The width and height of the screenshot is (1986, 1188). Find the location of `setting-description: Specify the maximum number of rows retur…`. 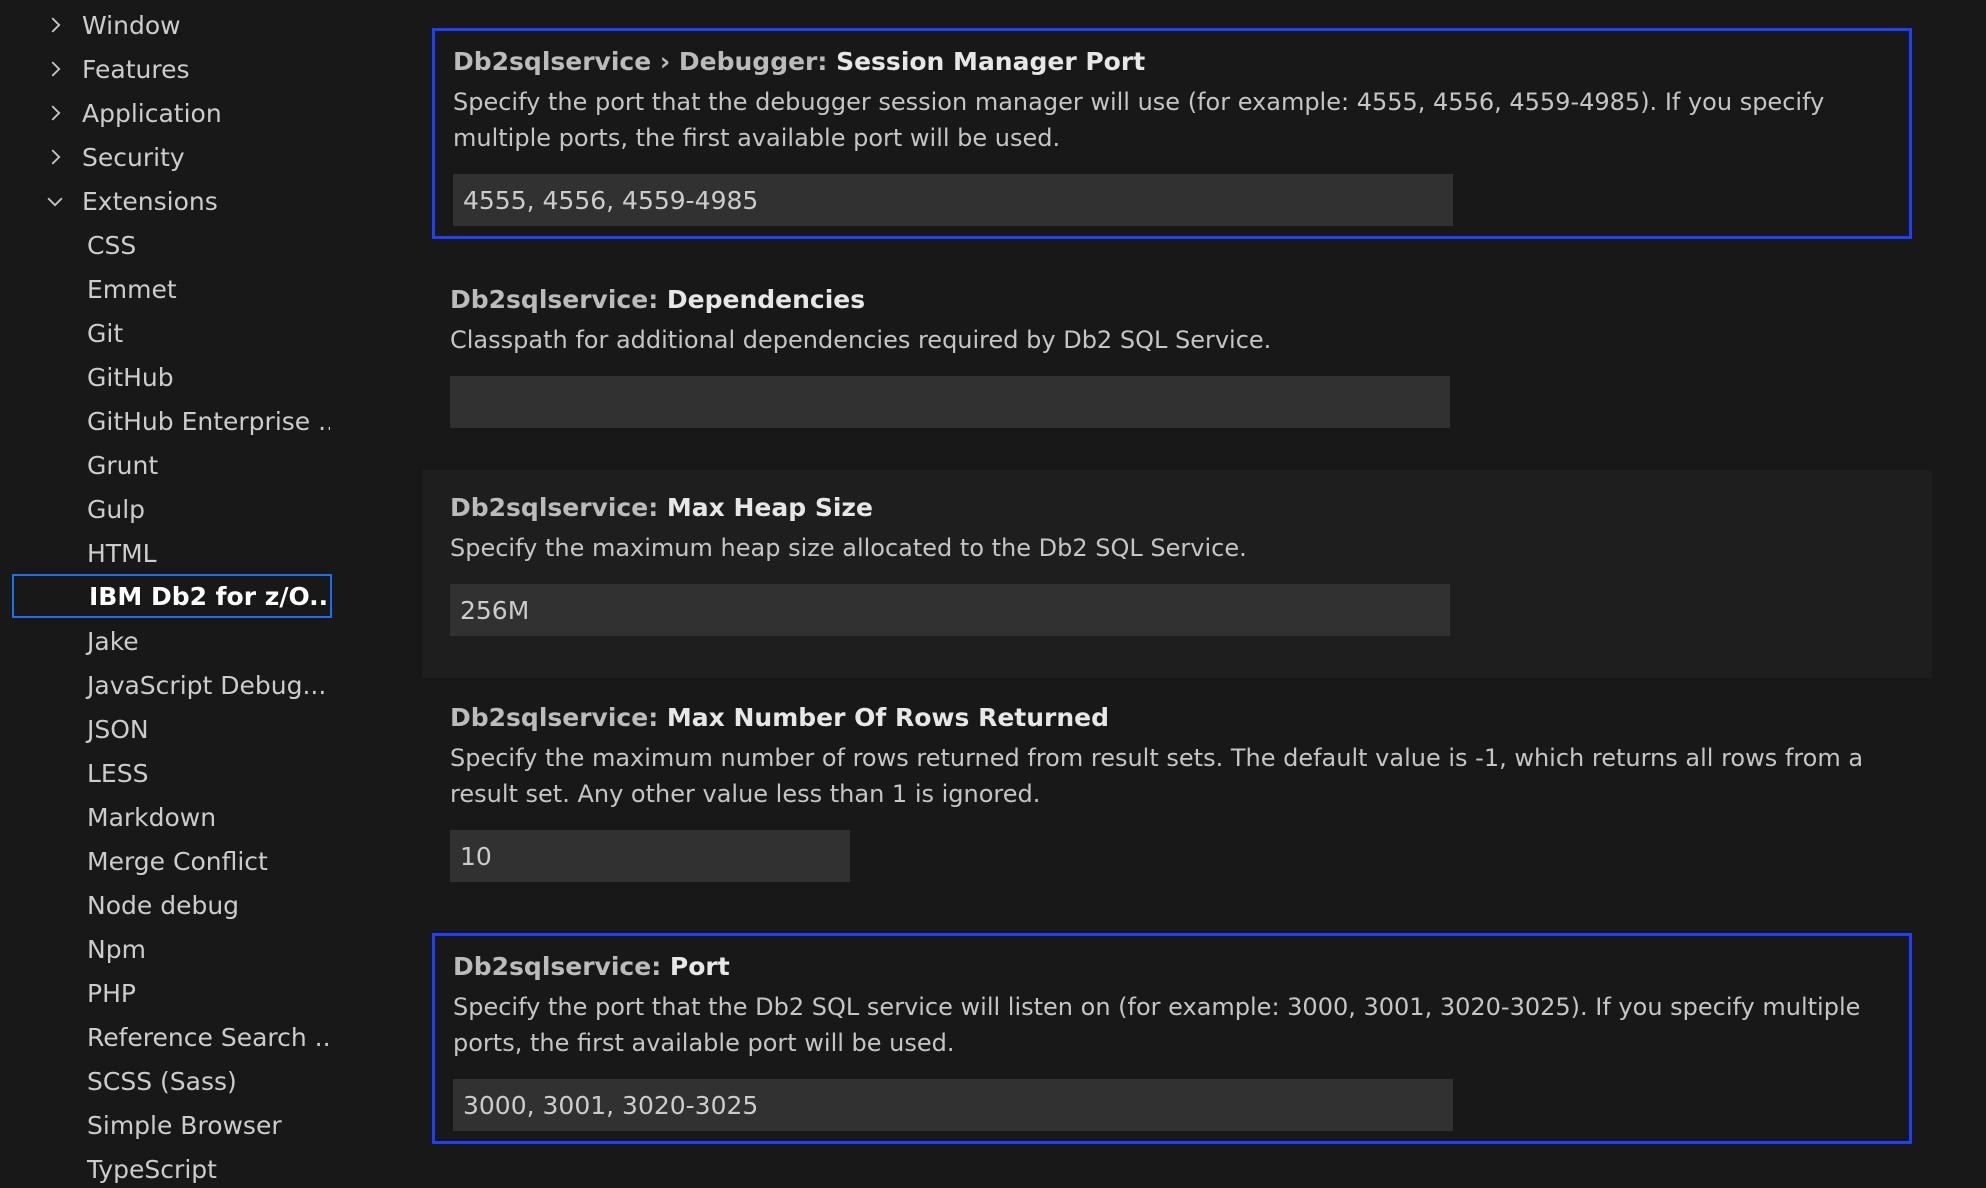

setting-description: Specify the maximum number of rows retur… is located at coordinates (1157, 776).